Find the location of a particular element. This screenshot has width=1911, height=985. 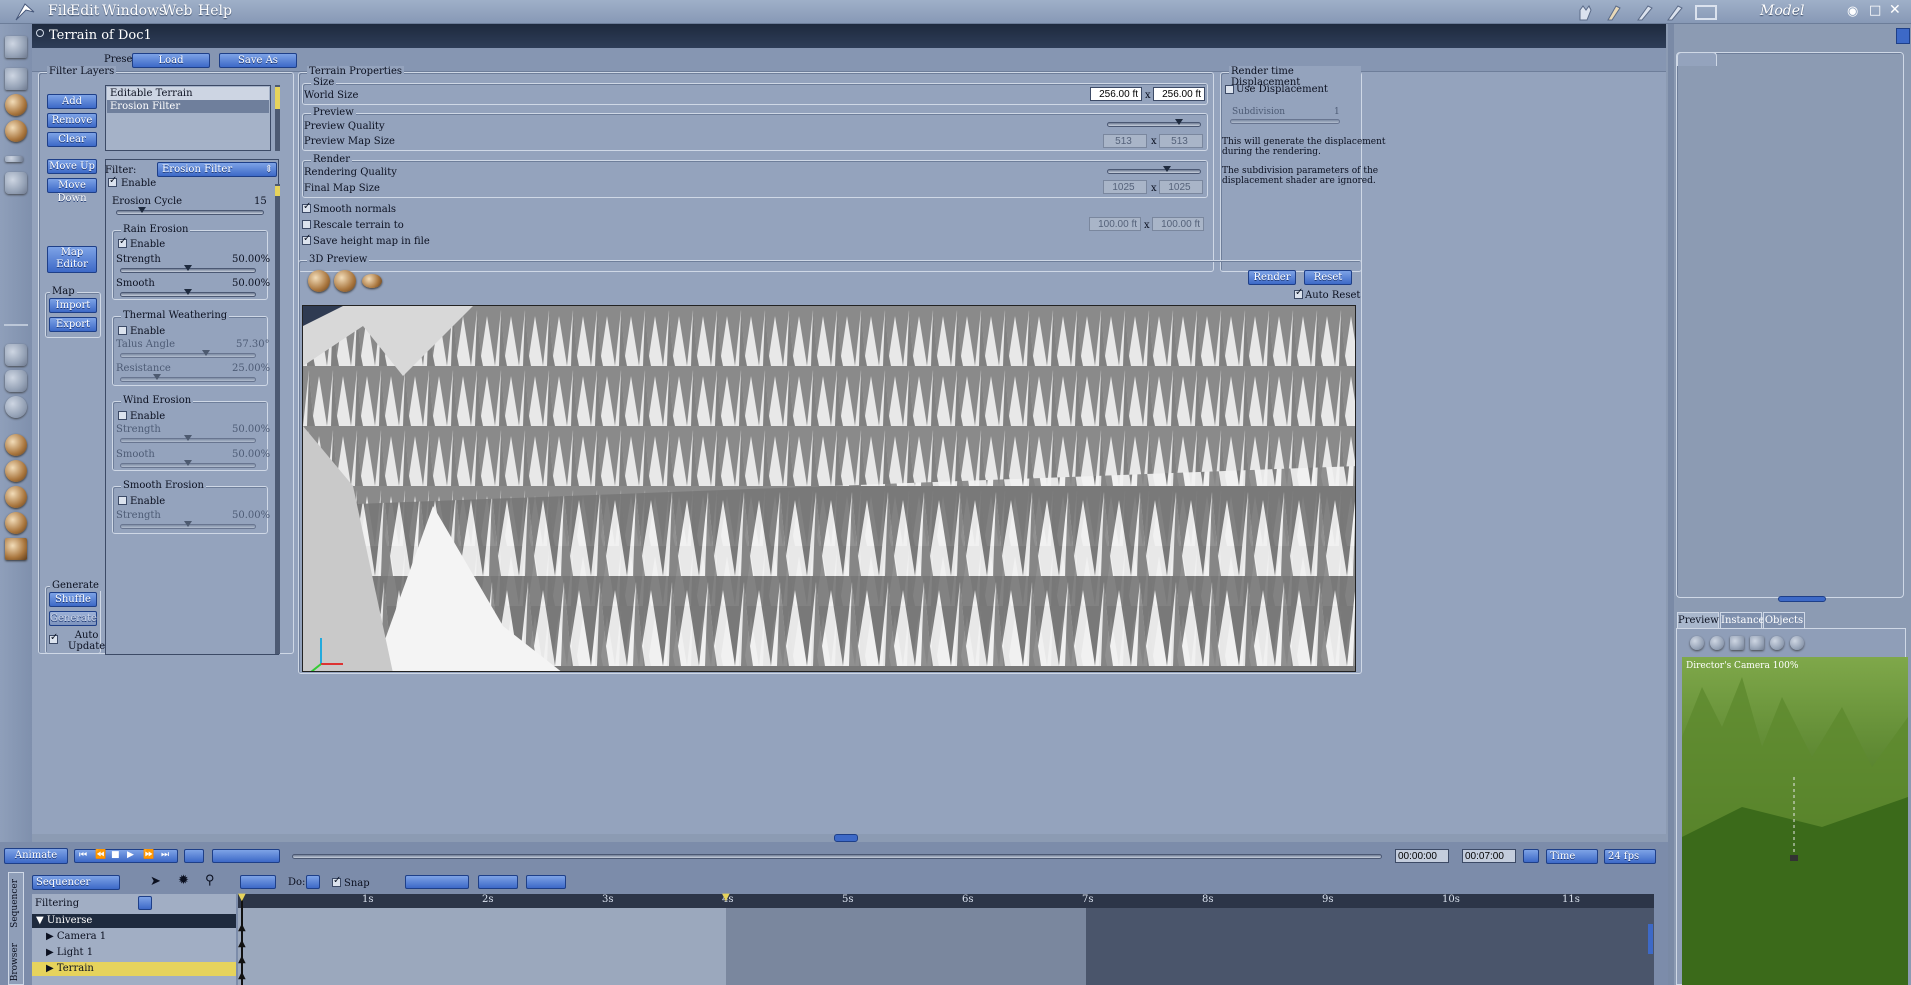

move-yz-icon is located at coordinates (16, 497).